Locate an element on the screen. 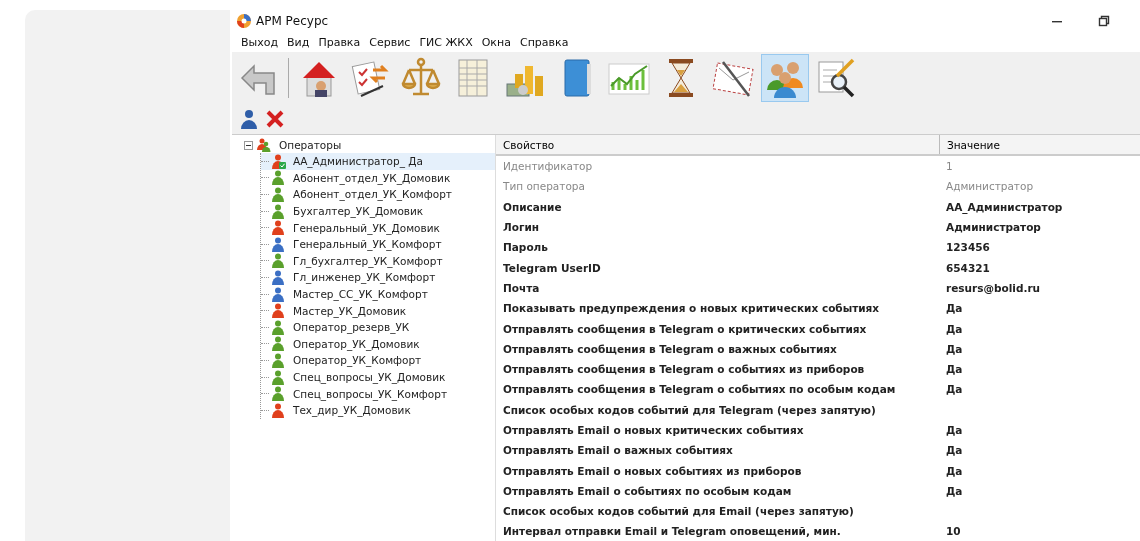 This screenshot has height=541, width=1140. tree-item: Оператор_УК_Комфорт is located at coordinates (357, 360).